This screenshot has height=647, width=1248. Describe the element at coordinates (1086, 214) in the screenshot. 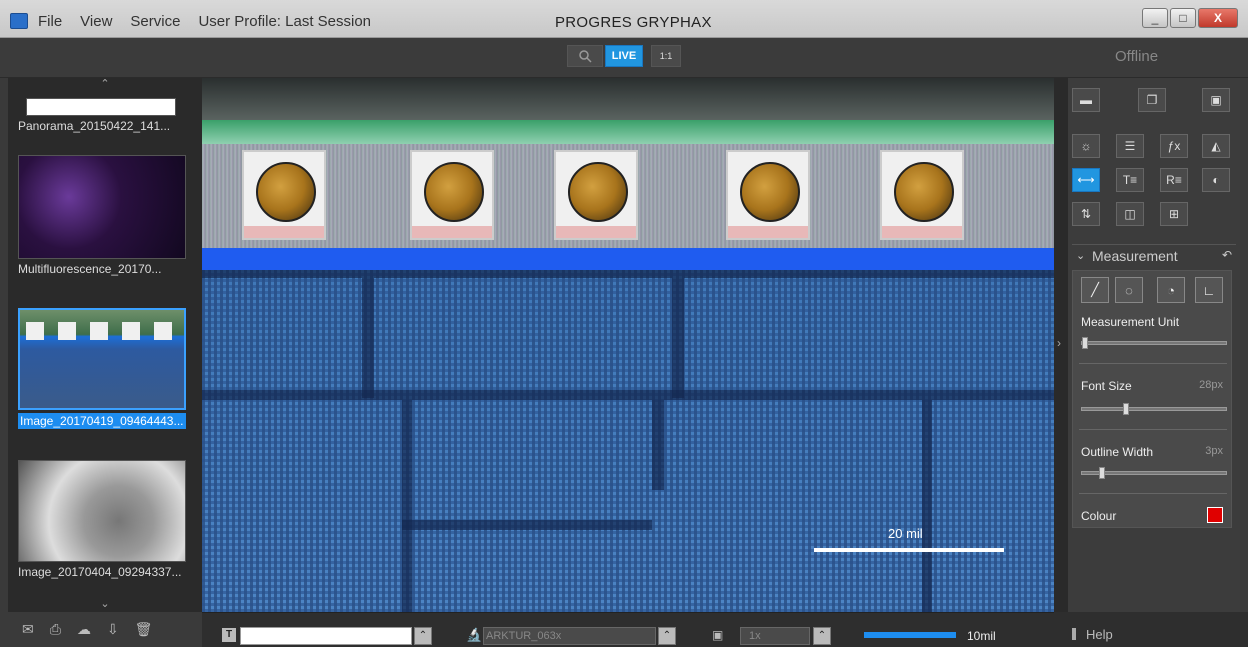

I see `sort-icon: ⇅` at that location.